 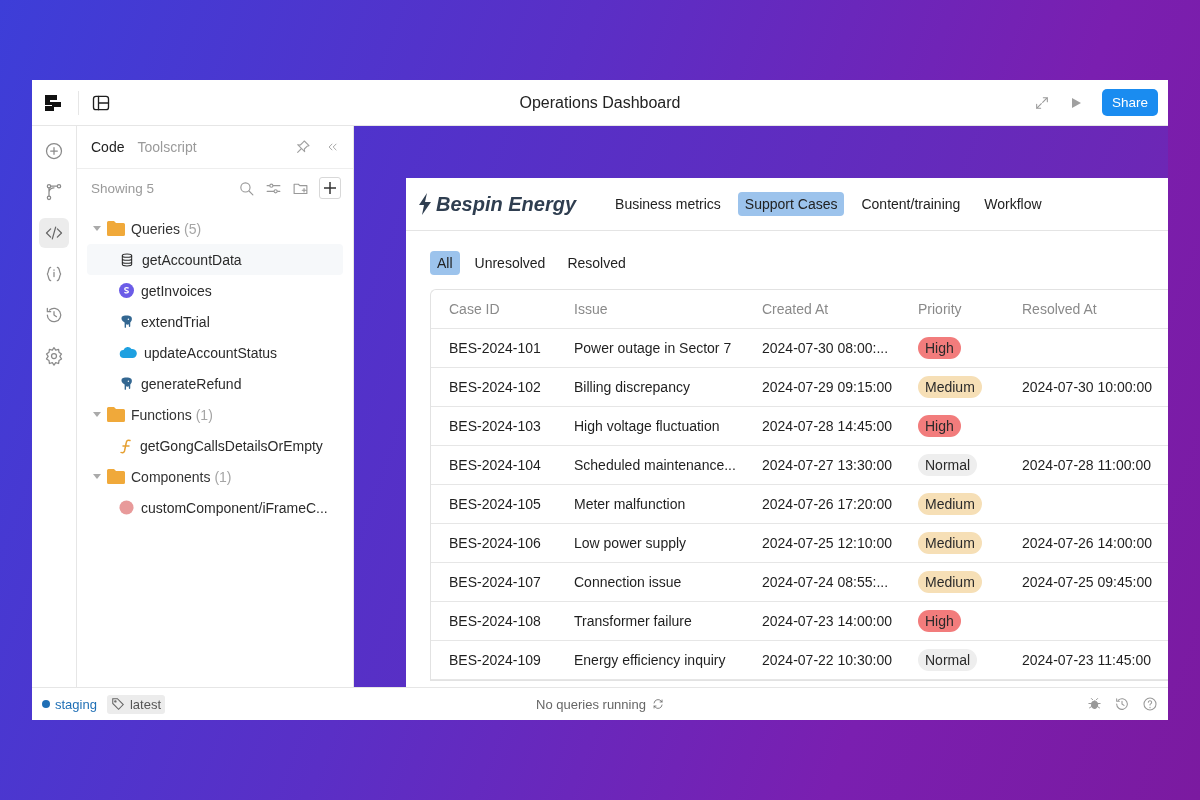 What do you see at coordinates (128, 352) in the screenshot?
I see `cloud-icon` at bounding box center [128, 352].